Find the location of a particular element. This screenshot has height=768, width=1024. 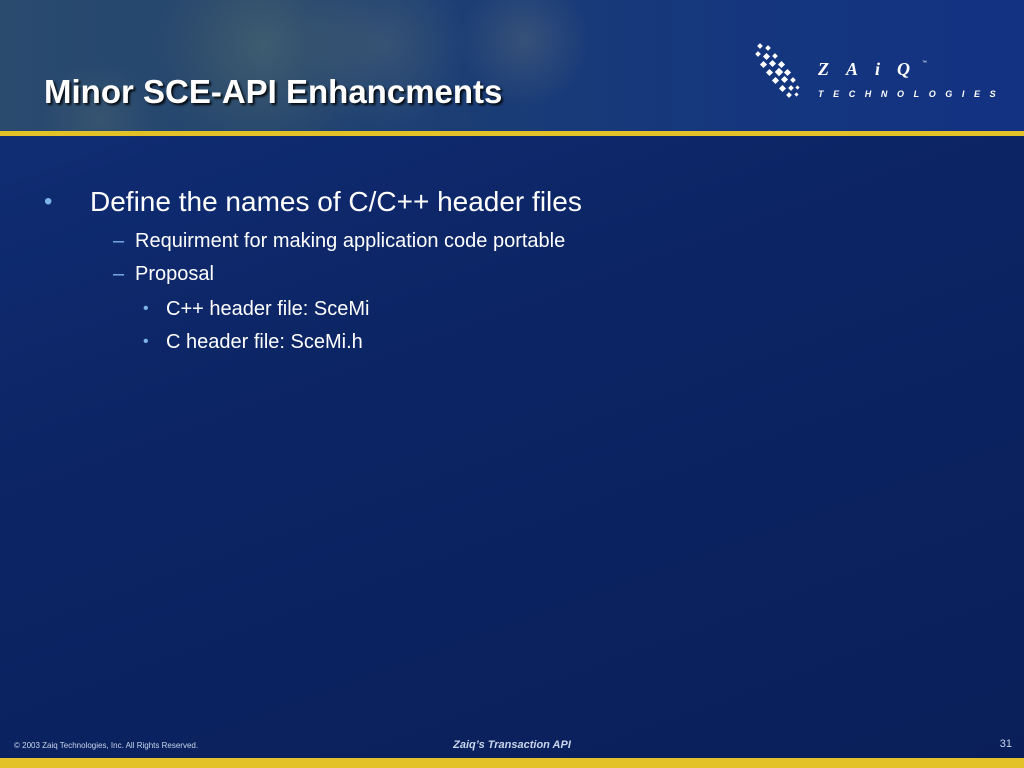

bullet-text: C header file: SceMi.h is located at coordinates (264, 342).